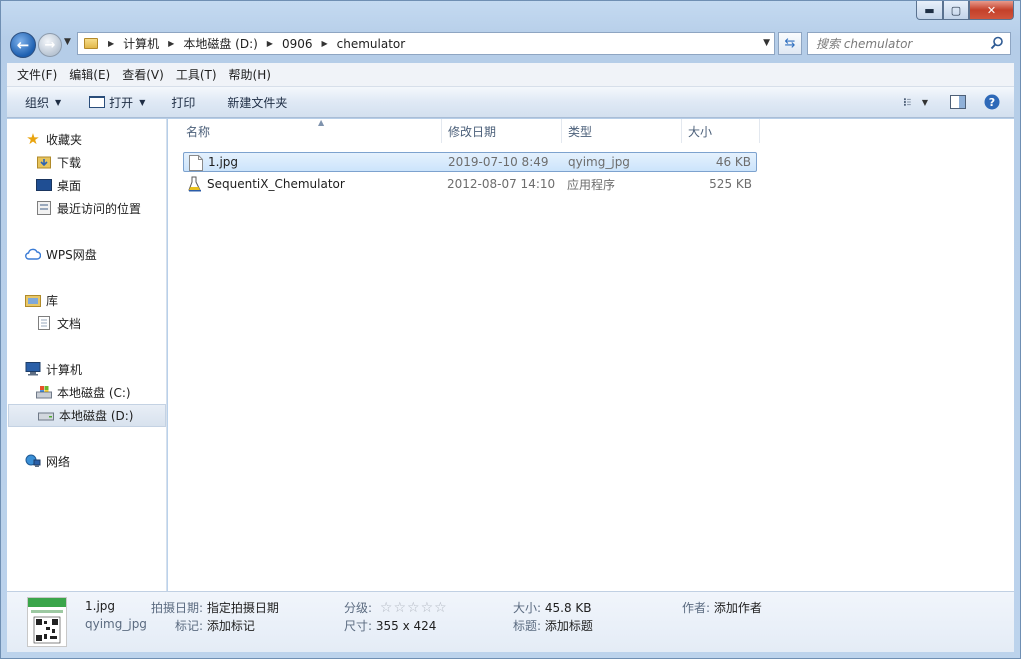 The image size is (1021, 659). I want to click on breadcrumb-item-computer: 计算机, so click(141, 43).